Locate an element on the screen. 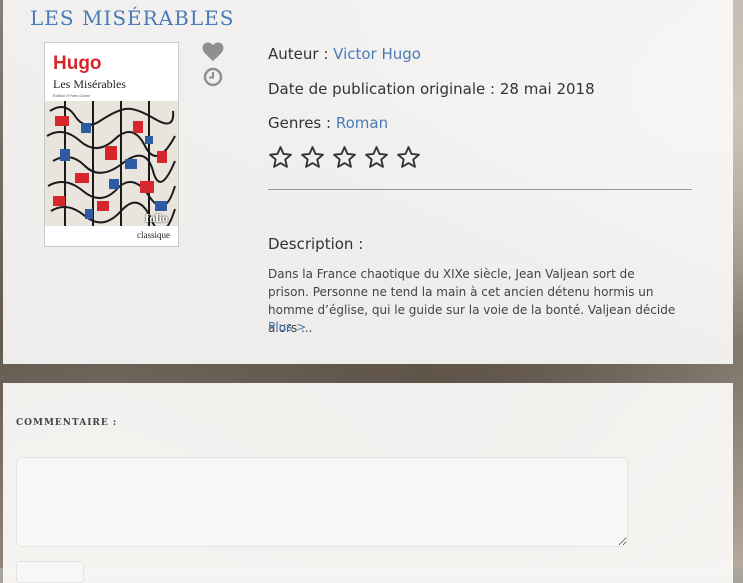  author-row: Auteur : Victor Hugo is located at coordinates (344, 54).